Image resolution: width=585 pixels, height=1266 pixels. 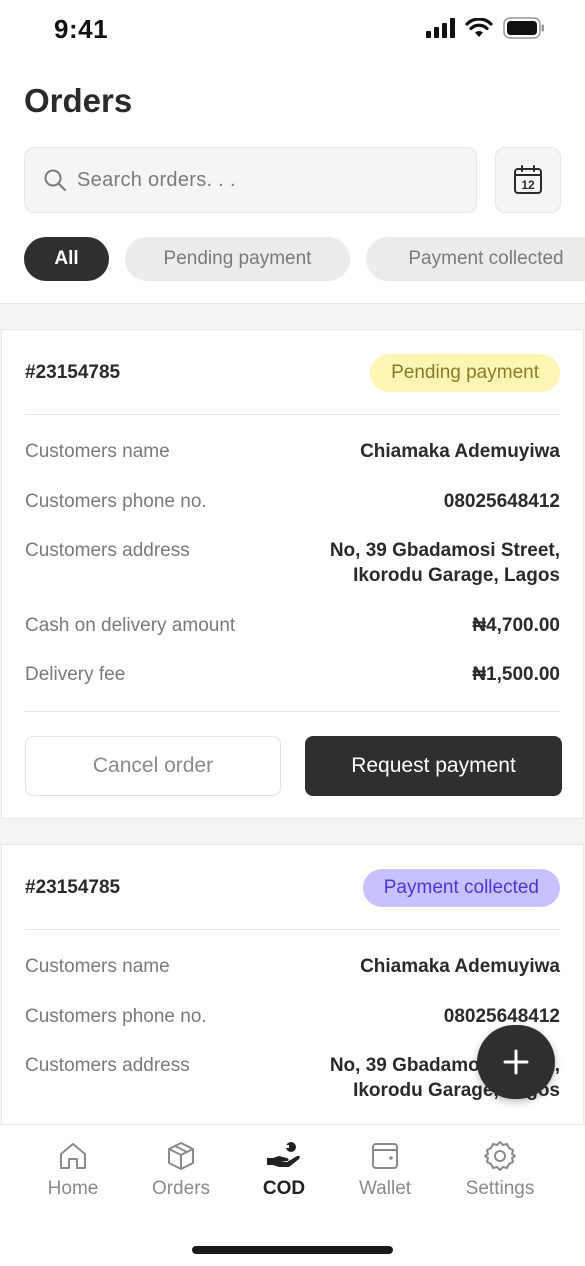 What do you see at coordinates (433, 766) in the screenshot?
I see `request-payment-button: Request payment` at bounding box center [433, 766].